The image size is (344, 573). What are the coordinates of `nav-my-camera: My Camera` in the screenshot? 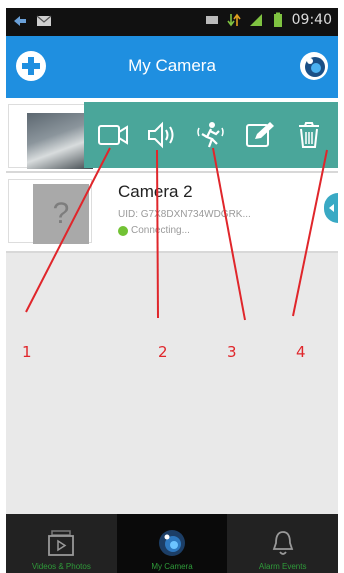 It's located at (172, 543).